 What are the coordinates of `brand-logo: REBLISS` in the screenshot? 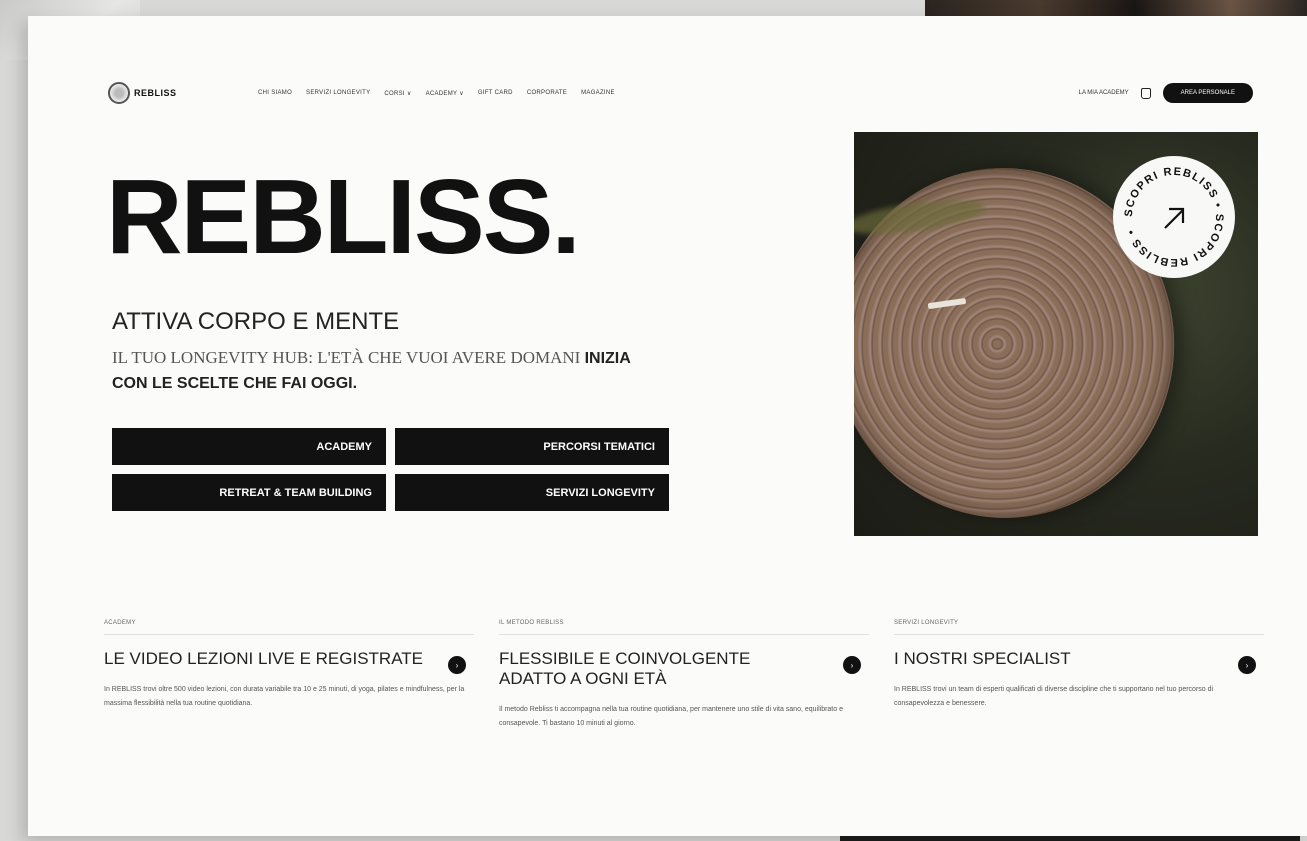 It's located at (142, 93).